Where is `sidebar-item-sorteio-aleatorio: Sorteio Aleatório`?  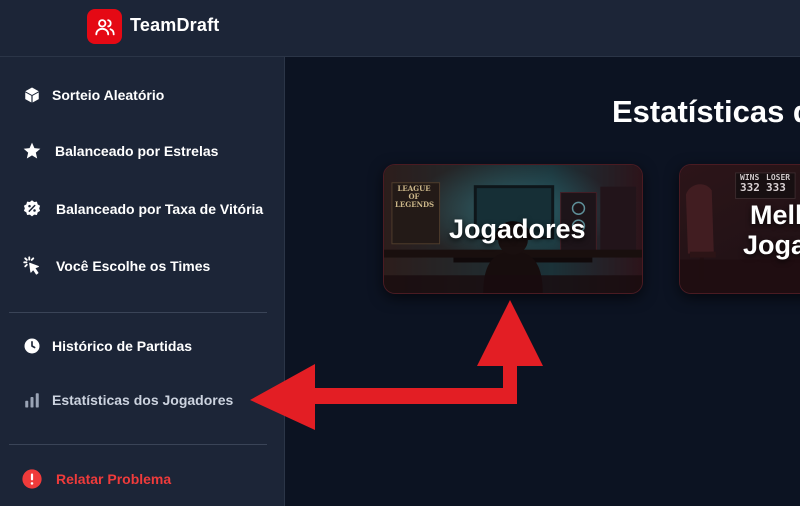 sidebar-item-sorteio-aleatorio: Sorteio Aleatório is located at coordinates (142, 95).